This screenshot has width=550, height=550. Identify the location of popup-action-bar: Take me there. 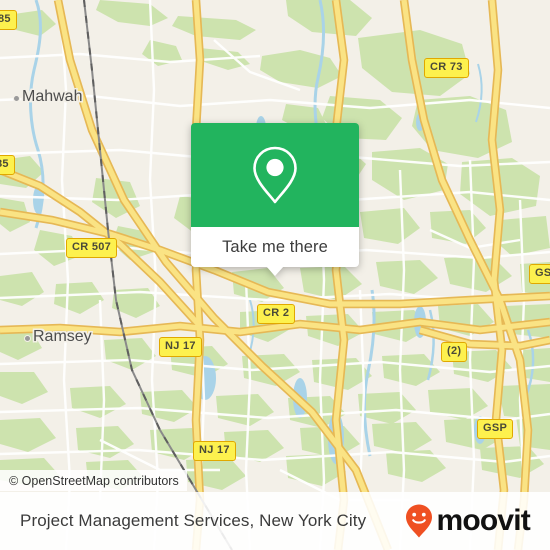
(275, 251).